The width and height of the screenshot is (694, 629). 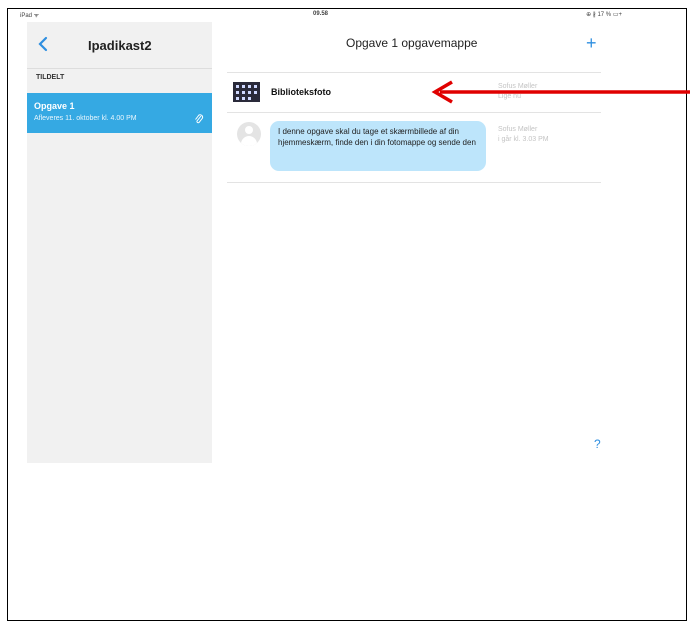 I want to click on page-title: Opgave 1 opgavemappe, so click(x=412, y=43).